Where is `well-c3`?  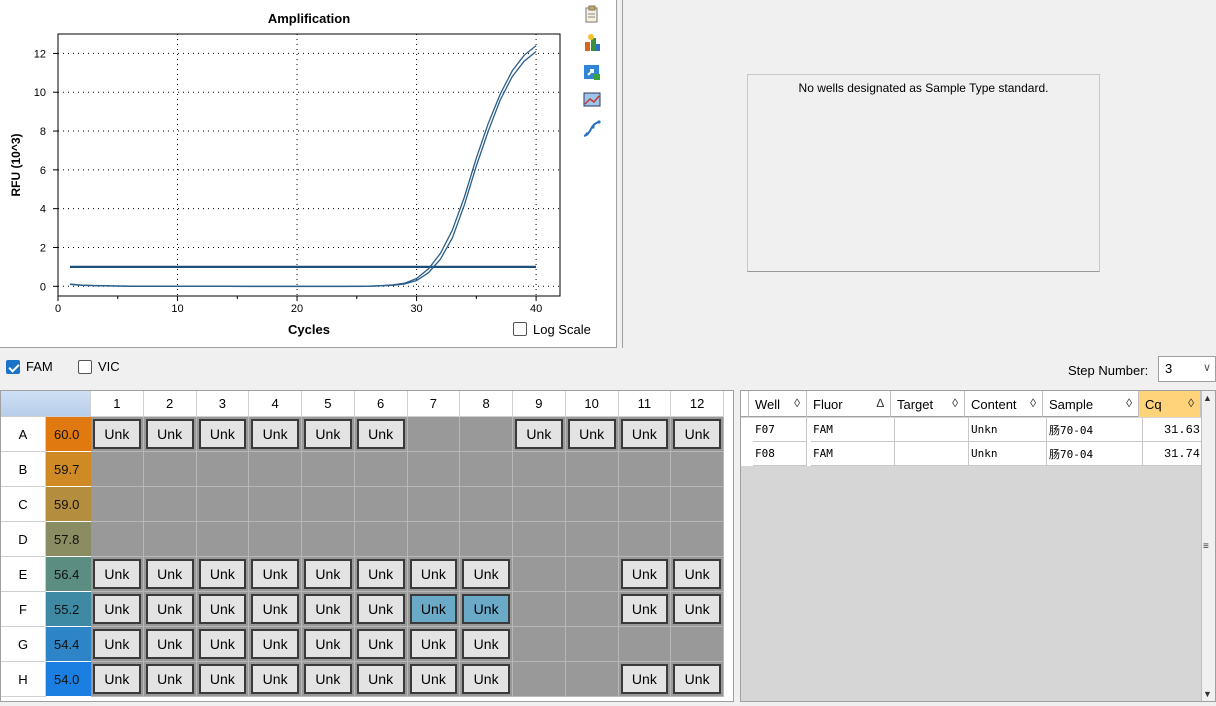
well-c3 is located at coordinates (223, 504).